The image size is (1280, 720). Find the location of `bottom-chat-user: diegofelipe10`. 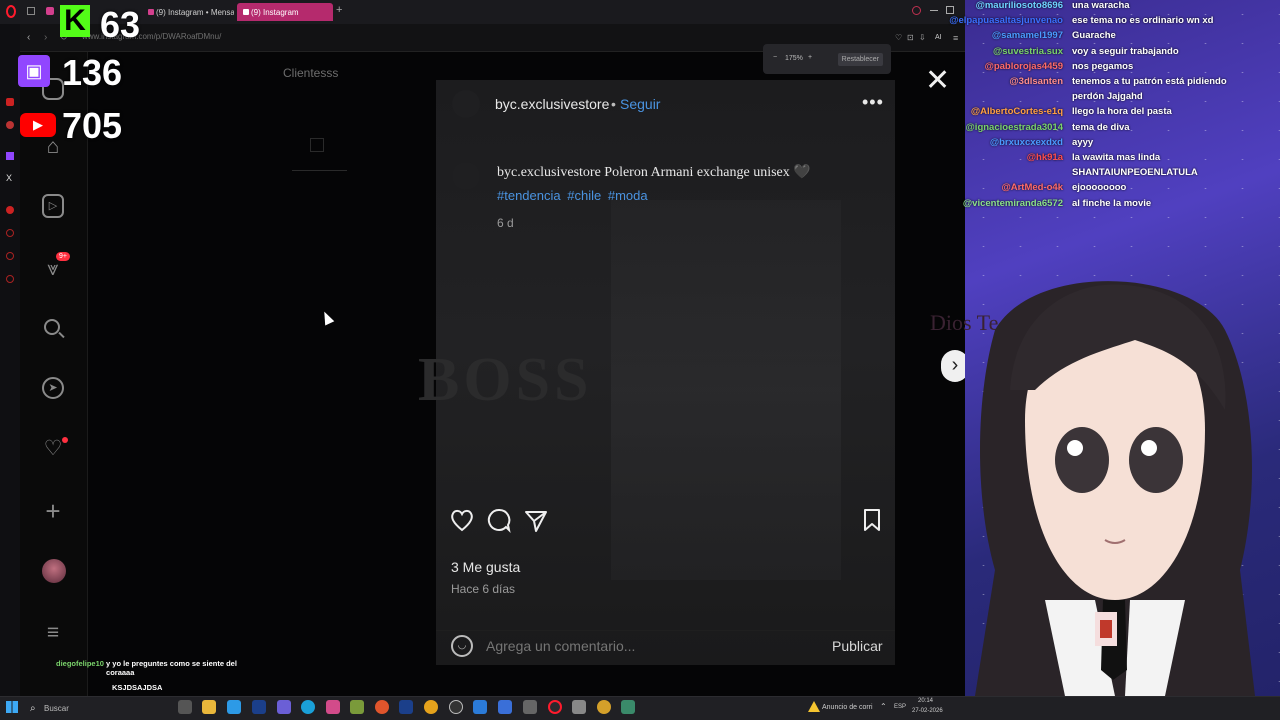

bottom-chat-user: diegofelipe10 is located at coordinates (80, 663).